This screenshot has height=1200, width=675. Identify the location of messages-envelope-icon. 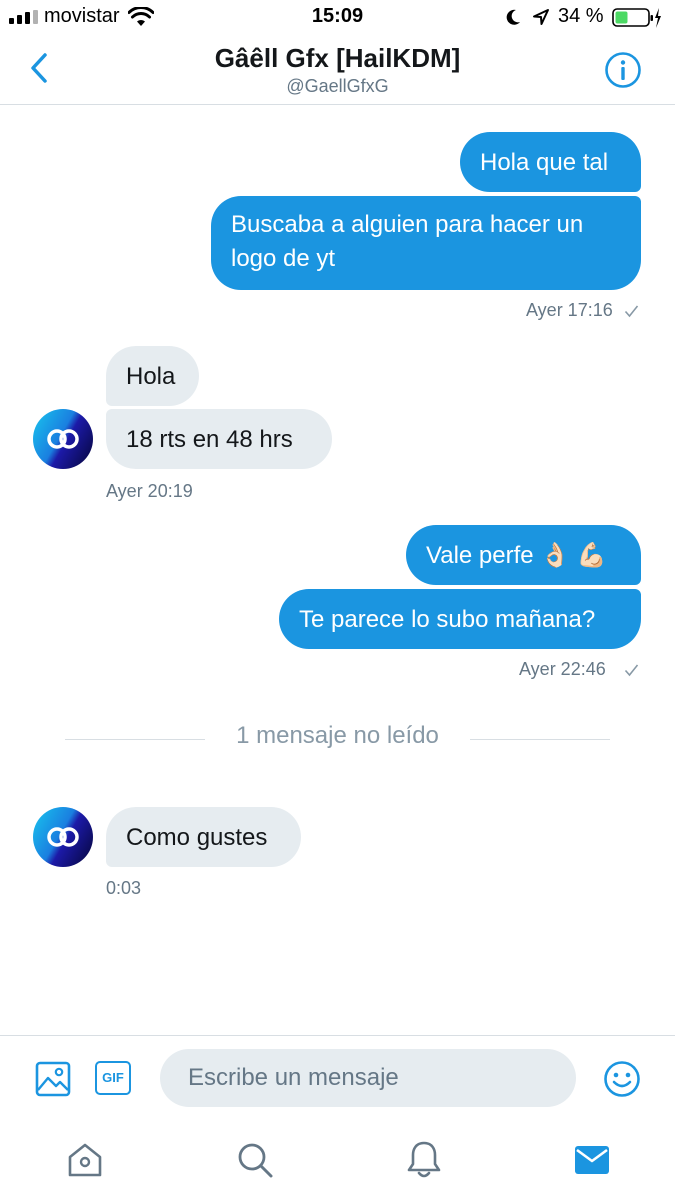
(592, 1160).